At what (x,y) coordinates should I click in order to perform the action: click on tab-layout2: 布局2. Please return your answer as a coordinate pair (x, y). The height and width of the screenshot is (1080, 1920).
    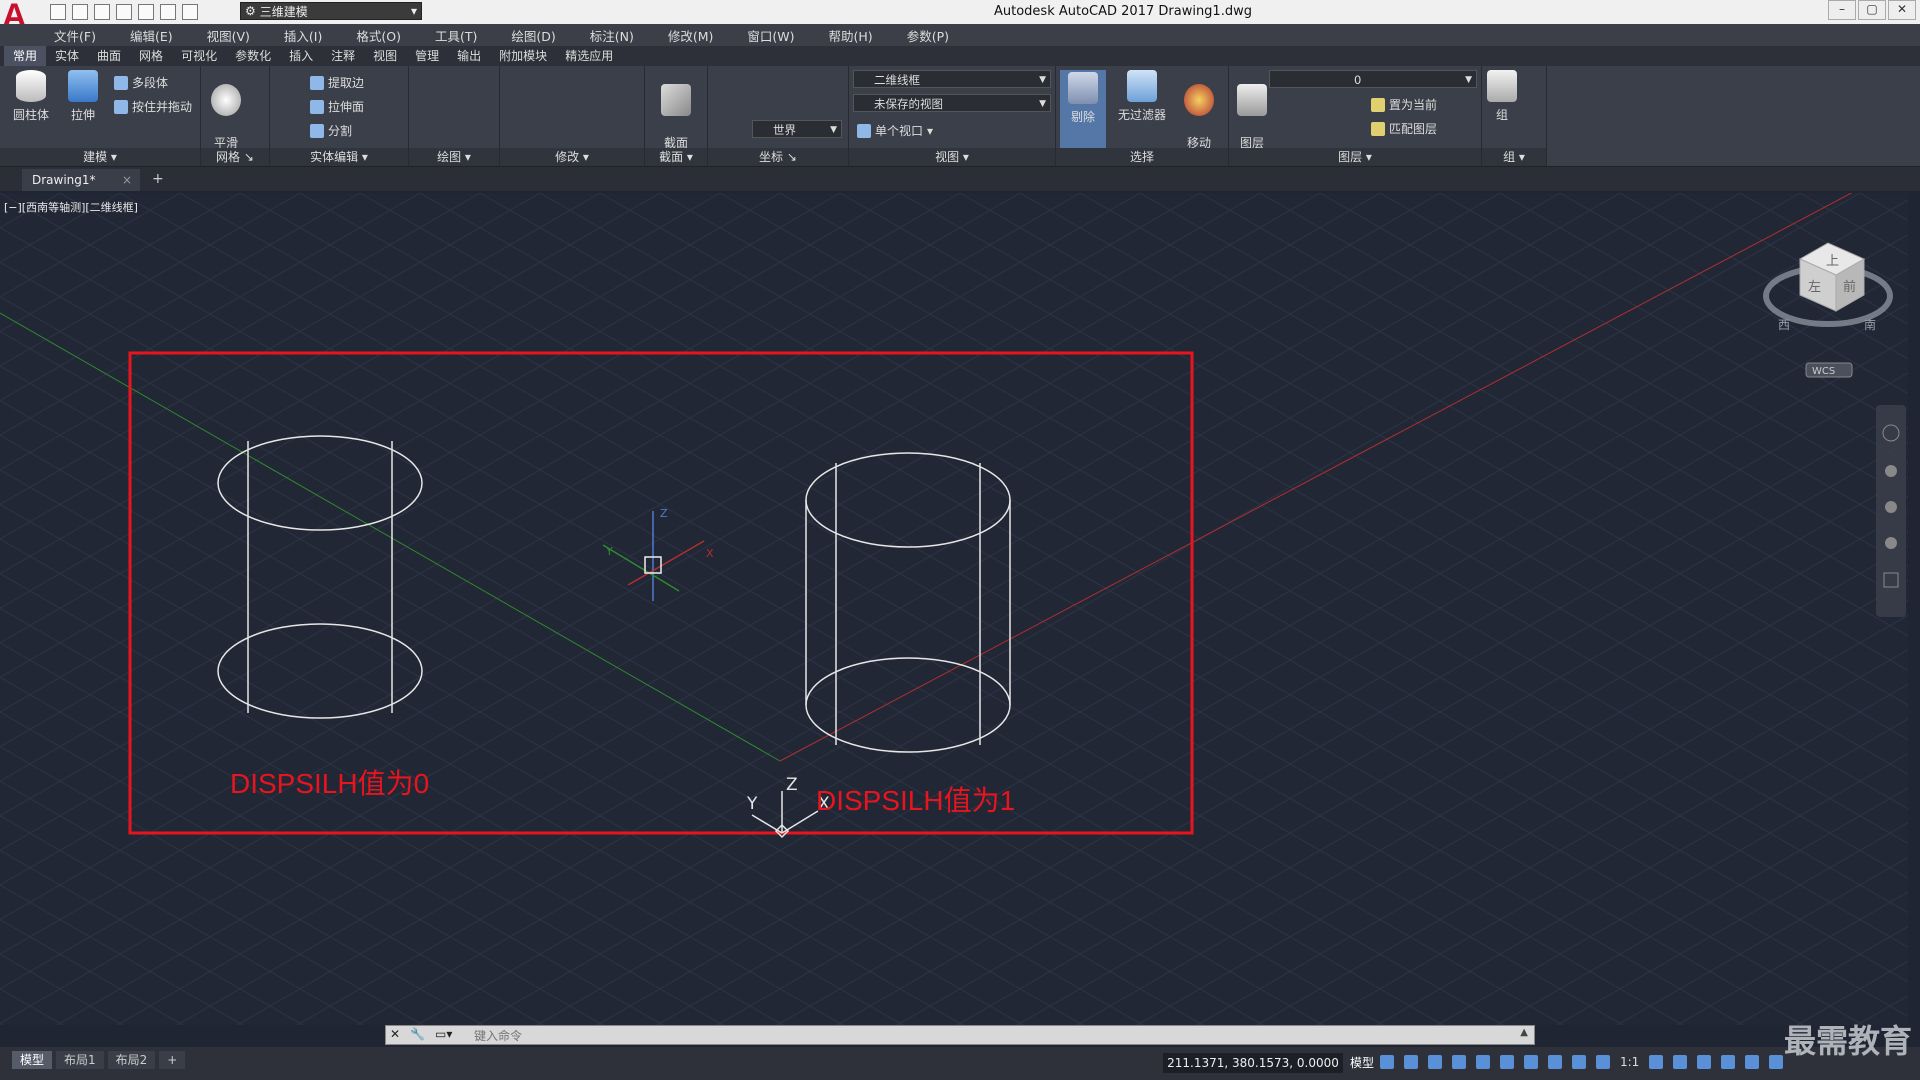
    Looking at the image, I should click on (131, 1060).